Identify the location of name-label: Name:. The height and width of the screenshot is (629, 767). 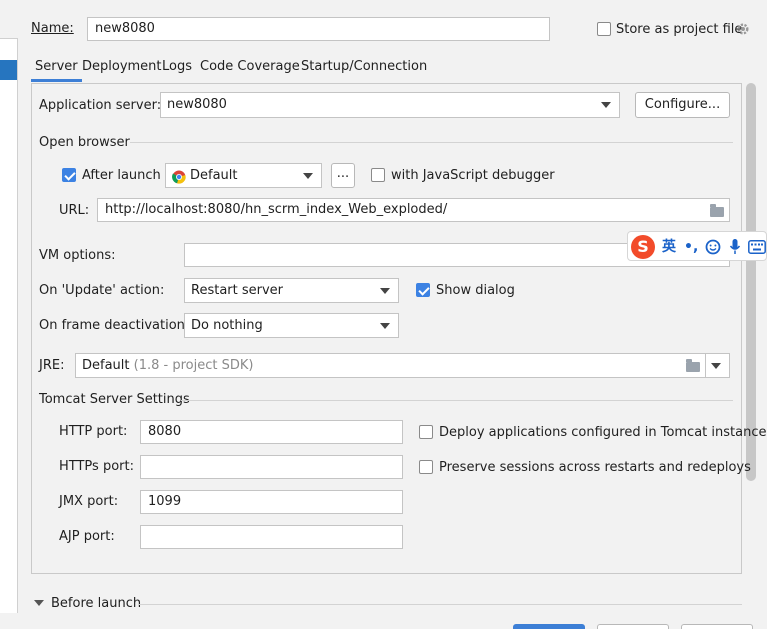
(52, 28).